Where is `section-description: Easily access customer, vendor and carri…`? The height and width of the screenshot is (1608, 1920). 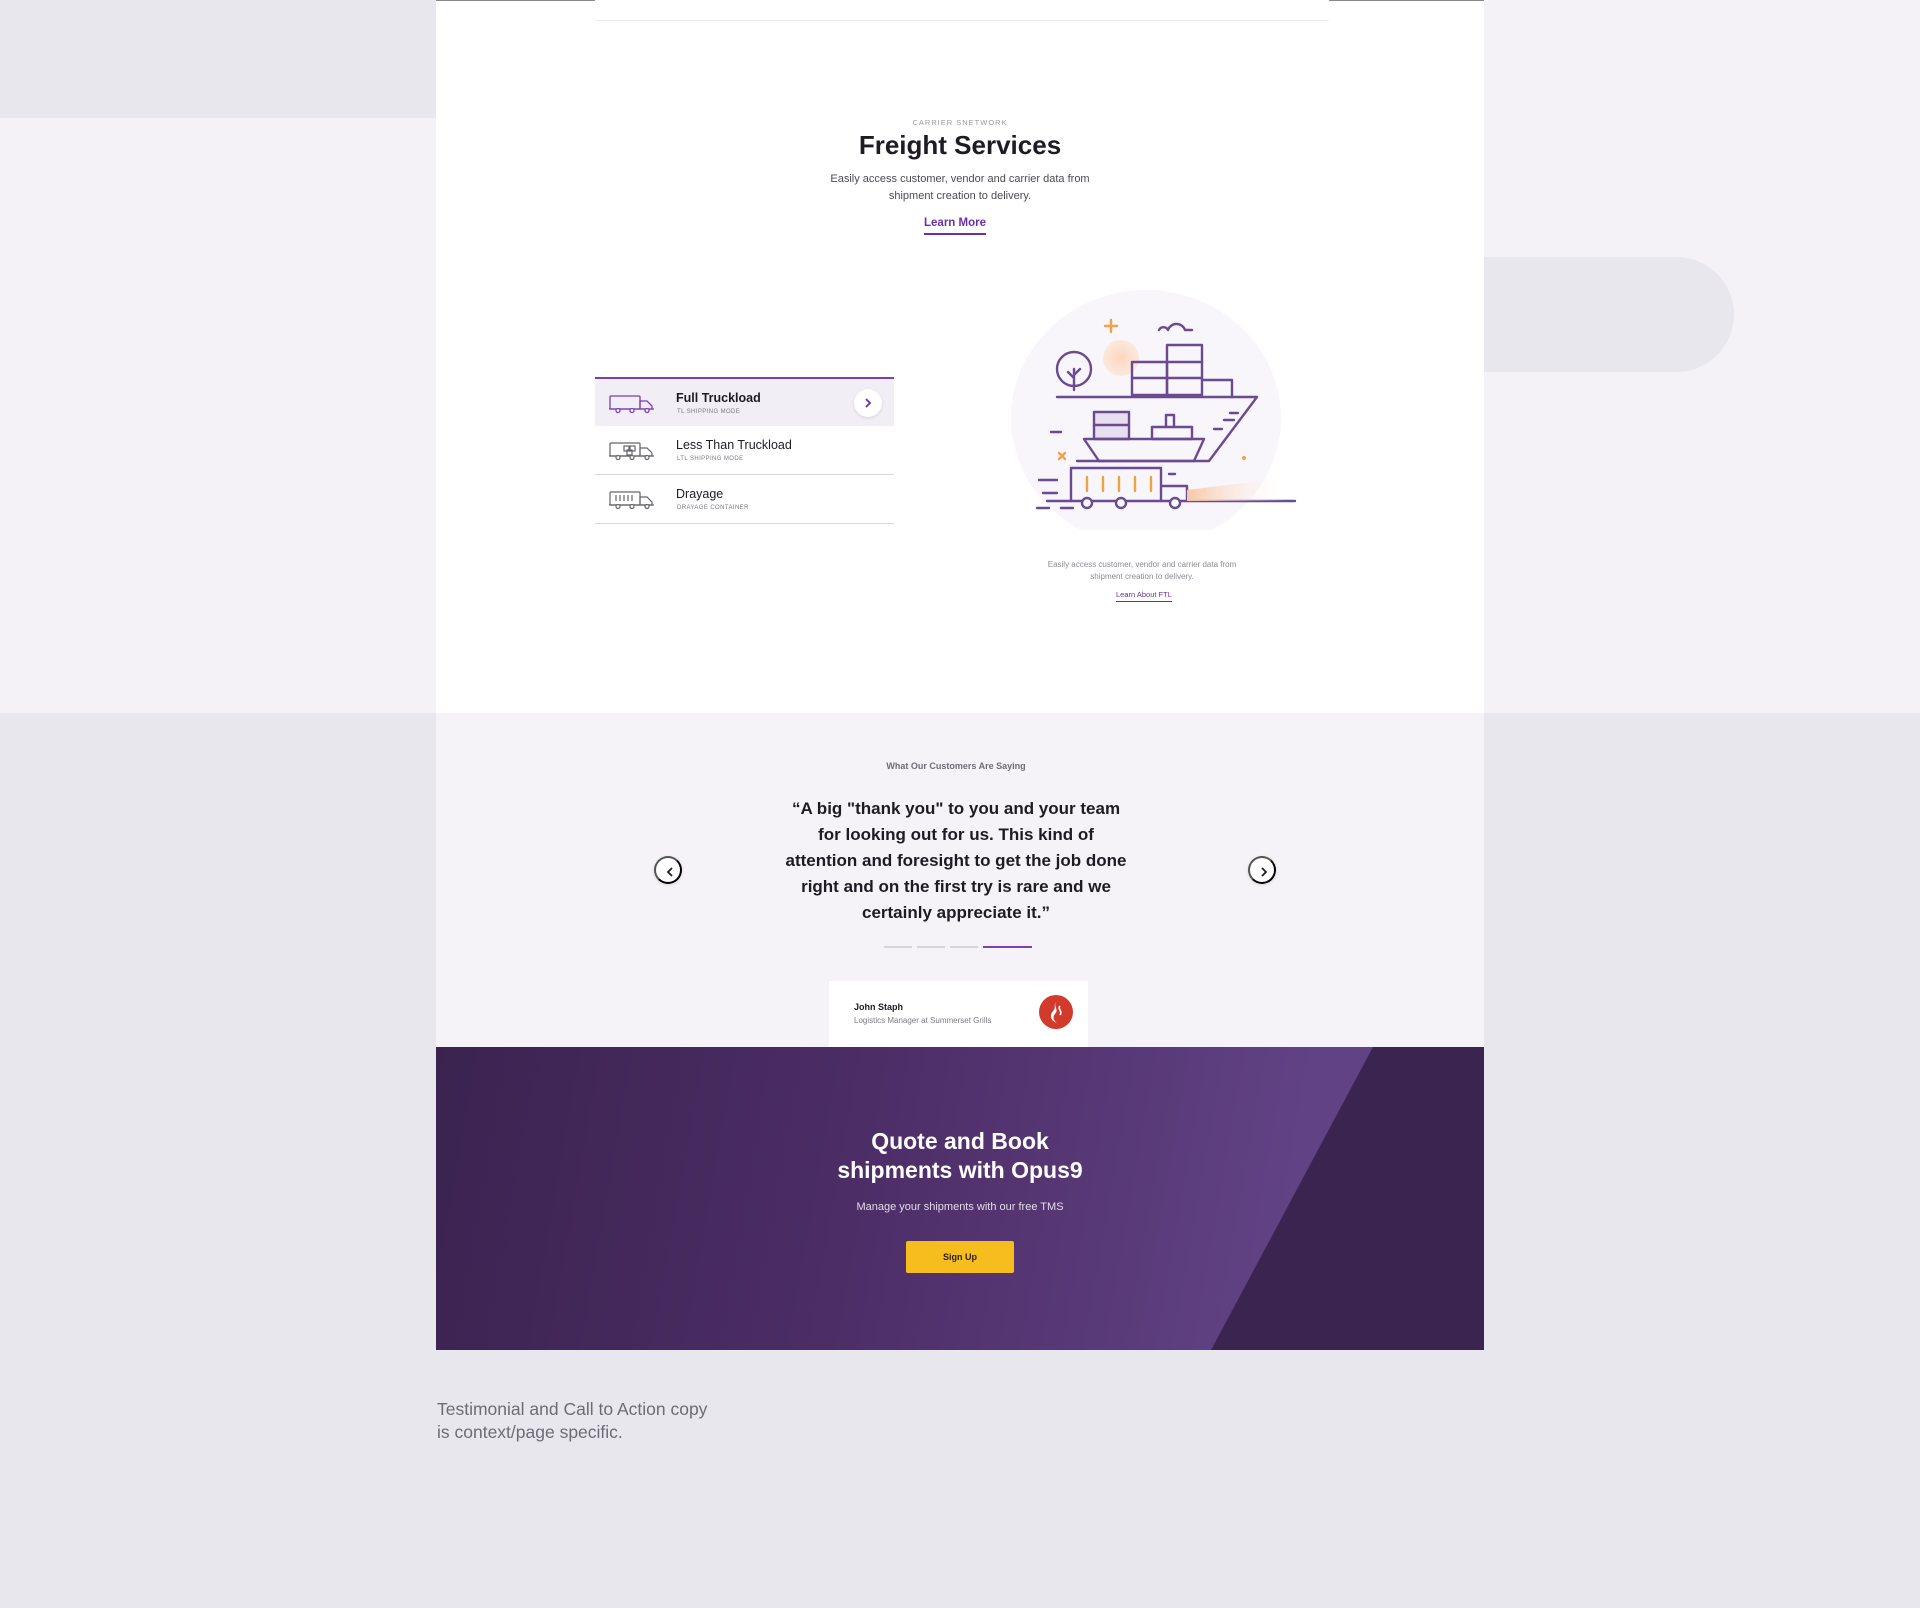 section-description: Easily access customer, vendor and carri… is located at coordinates (960, 187).